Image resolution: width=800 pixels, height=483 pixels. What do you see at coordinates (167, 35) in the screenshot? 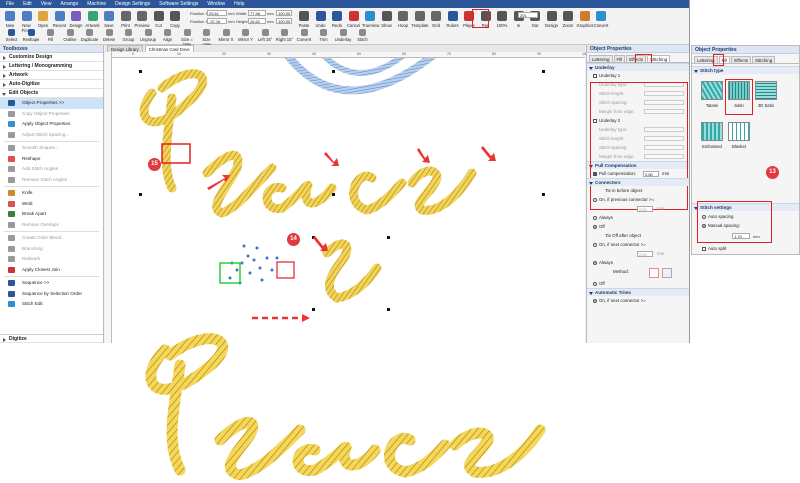
I see `ribbon-tool-button: Align` at bounding box center [167, 35].